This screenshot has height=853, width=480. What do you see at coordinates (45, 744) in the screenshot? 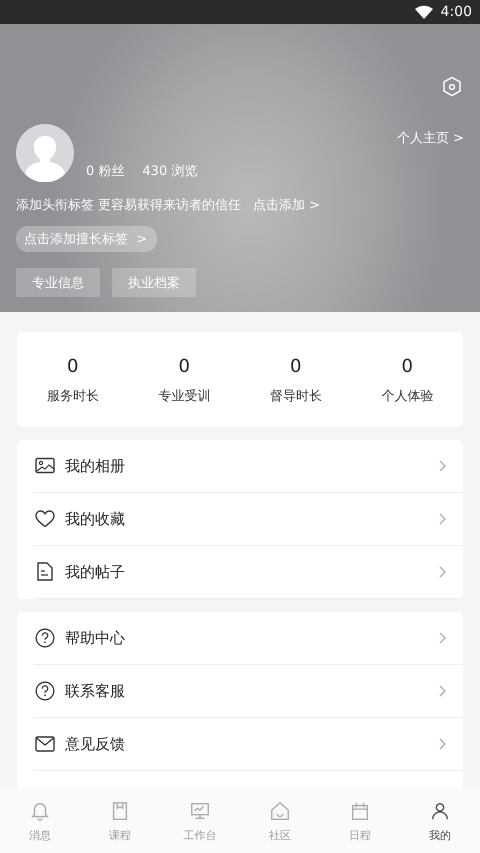
I see `mail-icon` at bounding box center [45, 744].